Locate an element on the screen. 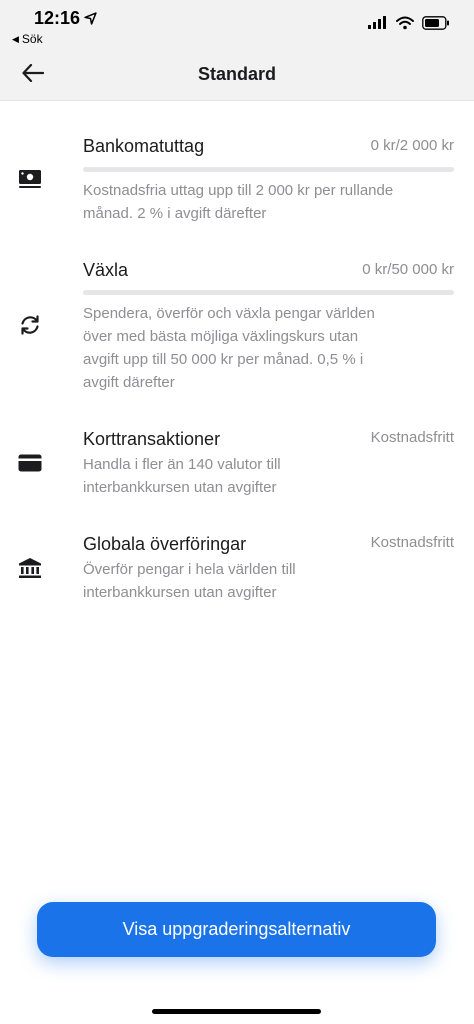  home-indicator is located at coordinates (236, 1011).